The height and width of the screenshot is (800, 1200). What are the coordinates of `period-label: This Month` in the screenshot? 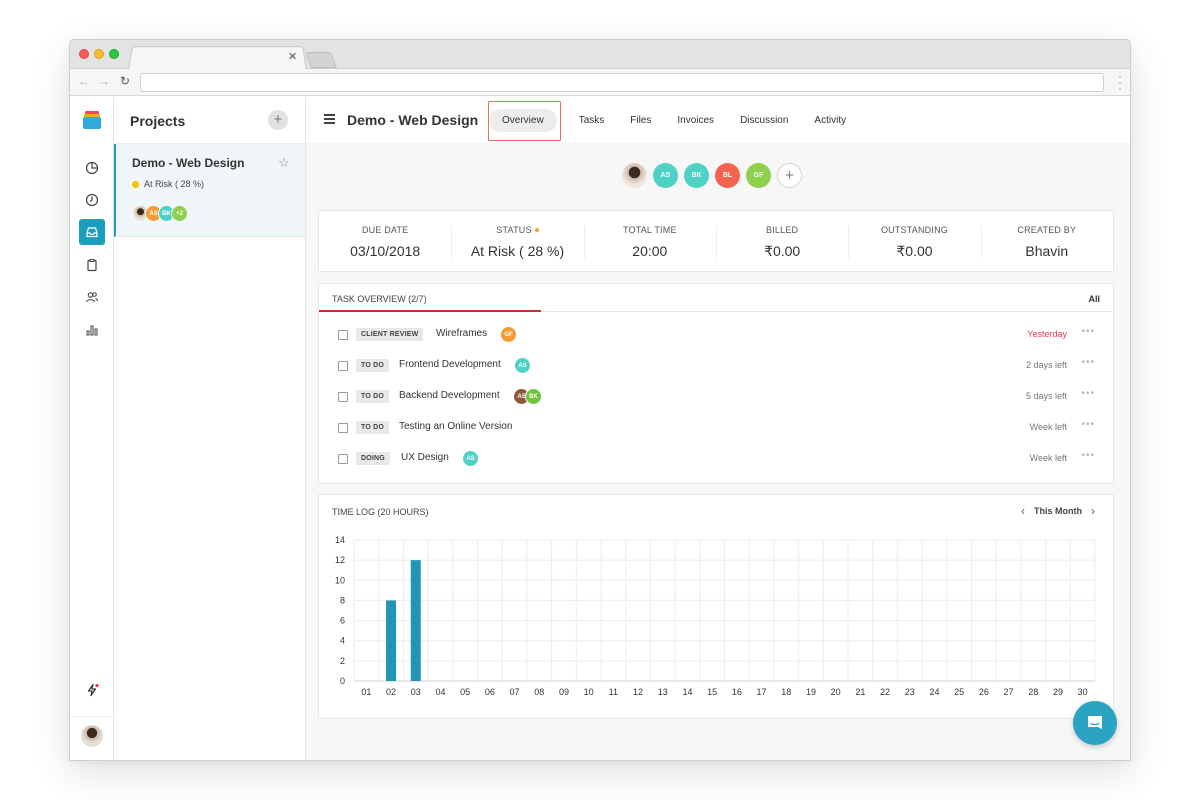 It's located at (1058, 511).